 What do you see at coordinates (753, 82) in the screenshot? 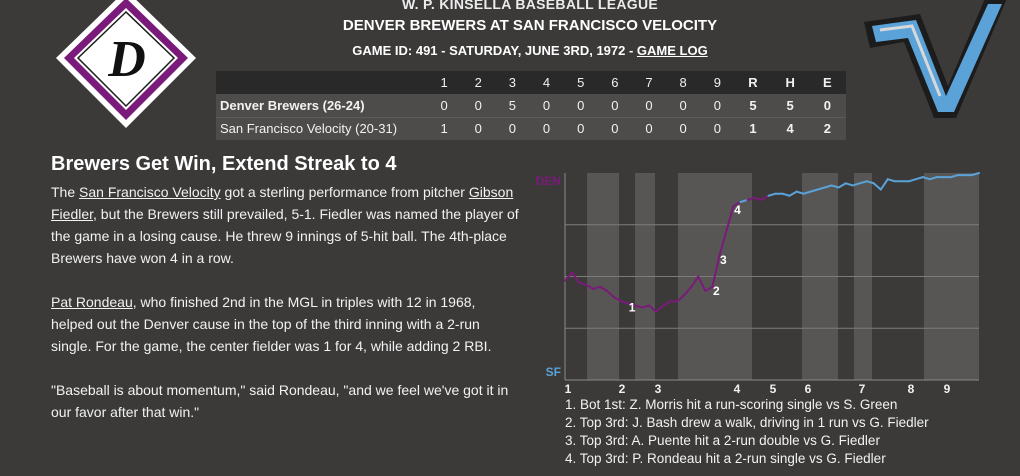
I see `runs-header: R` at bounding box center [753, 82].